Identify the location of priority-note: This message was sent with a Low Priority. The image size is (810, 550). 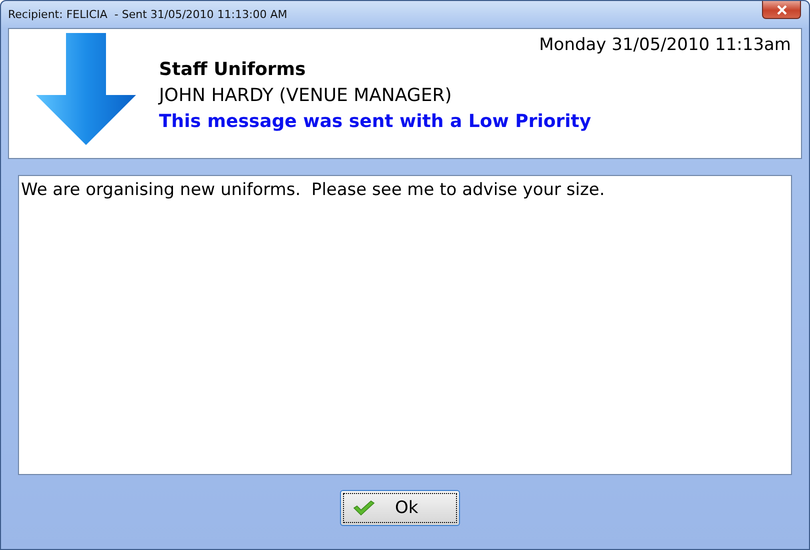
(375, 121).